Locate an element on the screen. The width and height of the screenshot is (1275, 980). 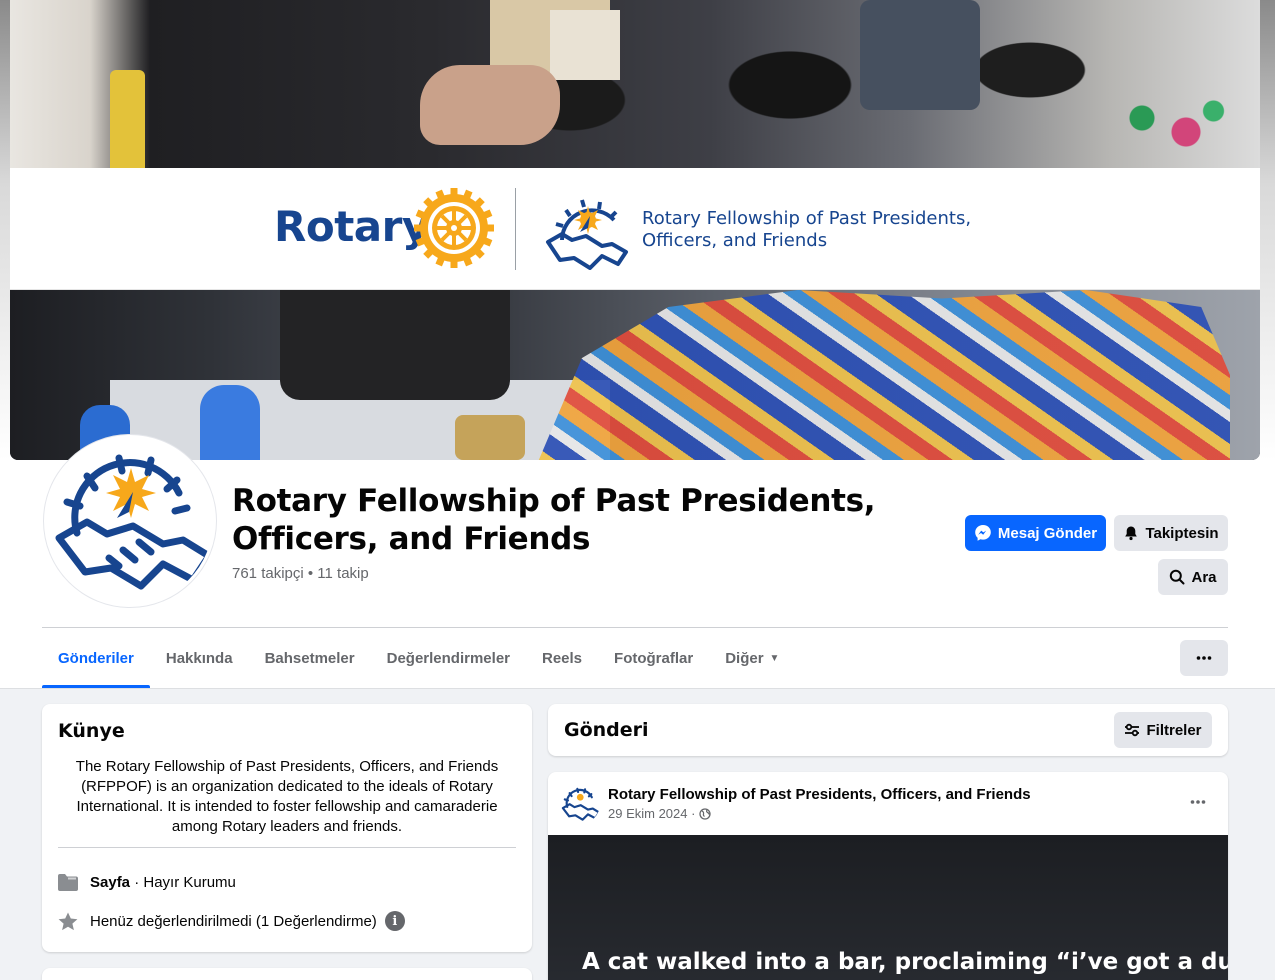
send-message-label: Mesaj Gönder is located at coordinates (1047, 533).